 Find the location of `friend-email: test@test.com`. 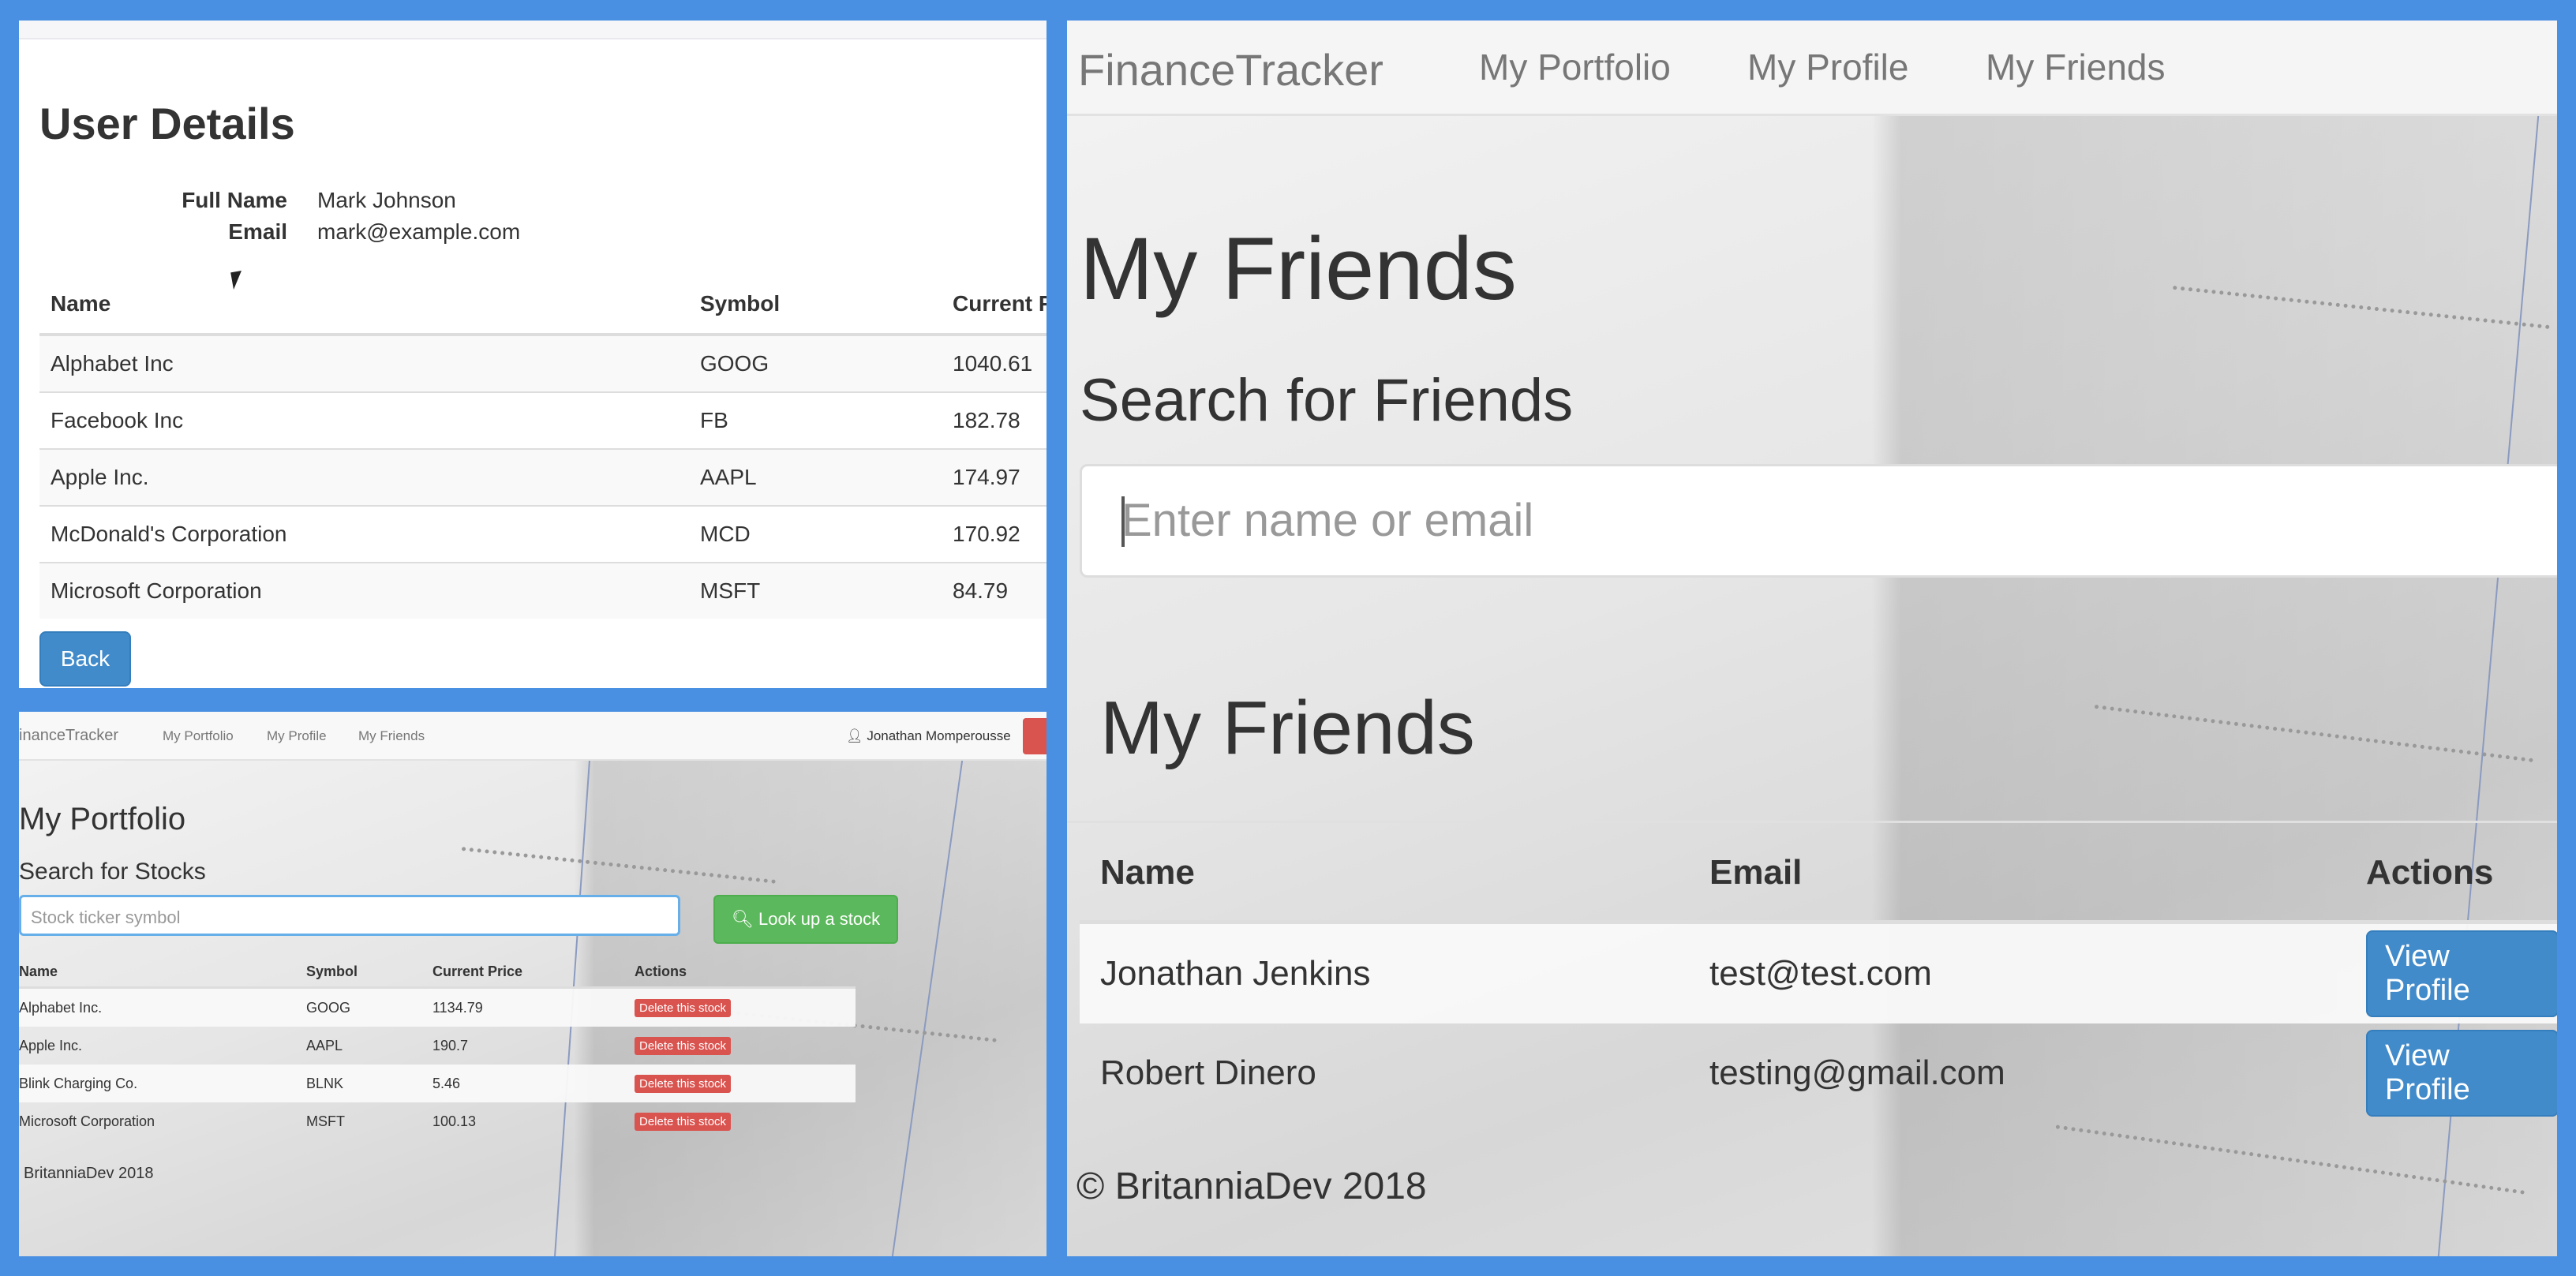

friend-email: test@test.com is located at coordinates (2017, 972).